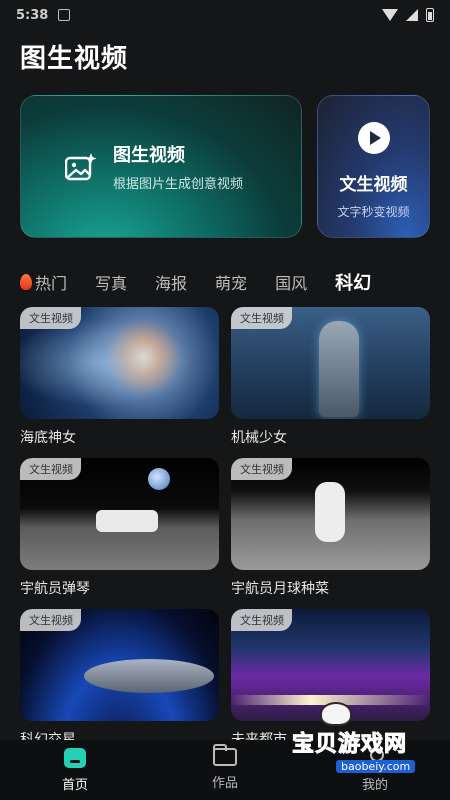 The width and height of the screenshot is (450, 800). What do you see at coordinates (55, 589) in the screenshot?
I see `template-title: 宇航员弹琴` at bounding box center [55, 589].